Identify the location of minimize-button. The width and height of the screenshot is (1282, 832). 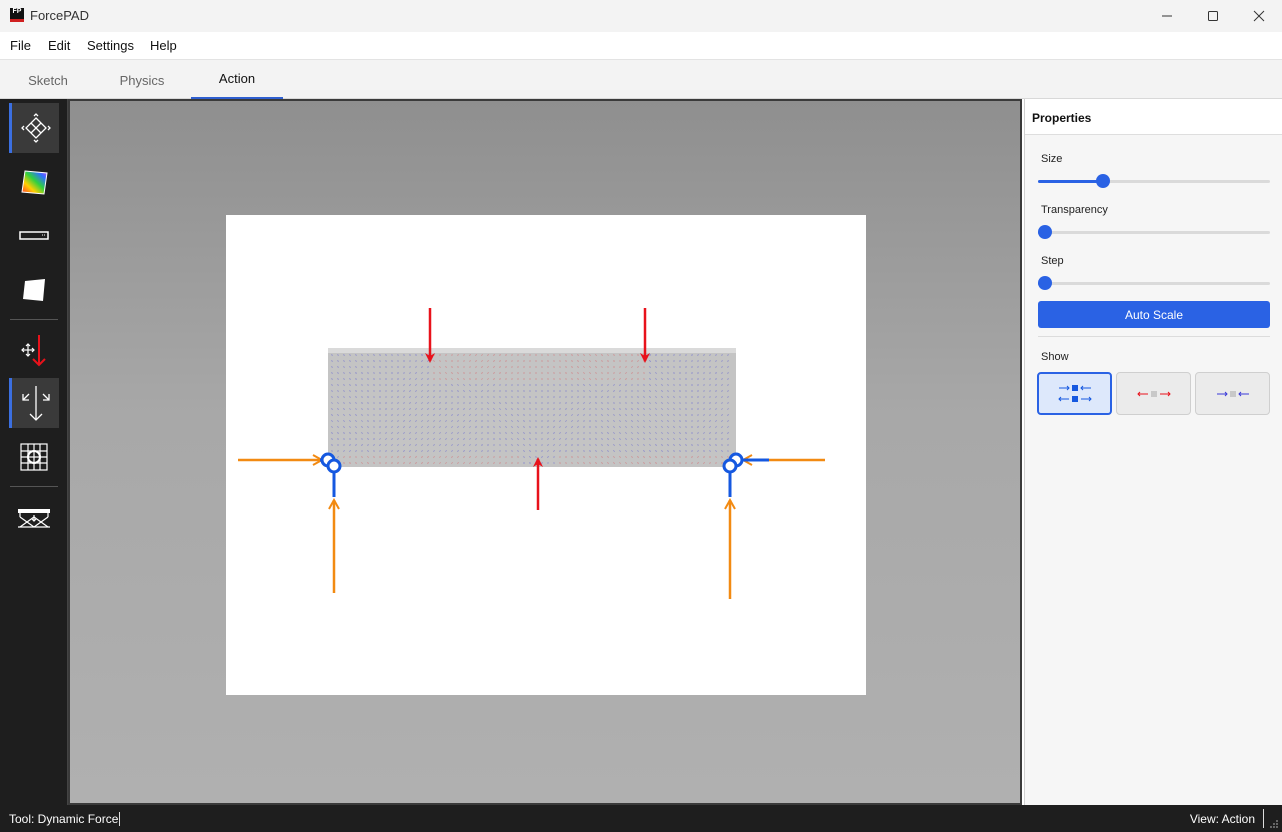
(1167, 16).